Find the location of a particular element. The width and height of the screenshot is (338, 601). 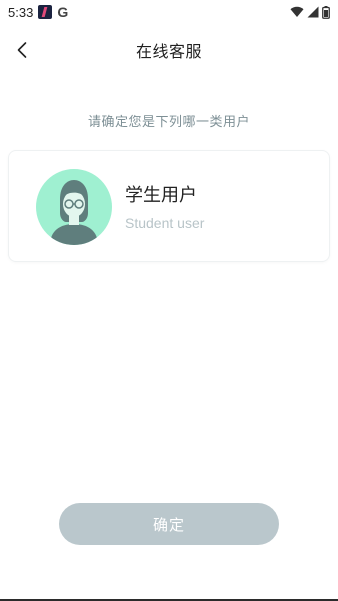

chevron-left-icon is located at coordinates (22, 50).